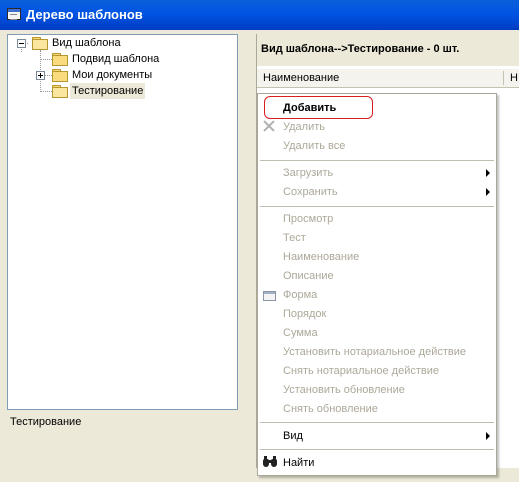  Describe the element at coordinates (308, 219) in the screenshot. I see `menu-item-preview: Просмотр` at that location.